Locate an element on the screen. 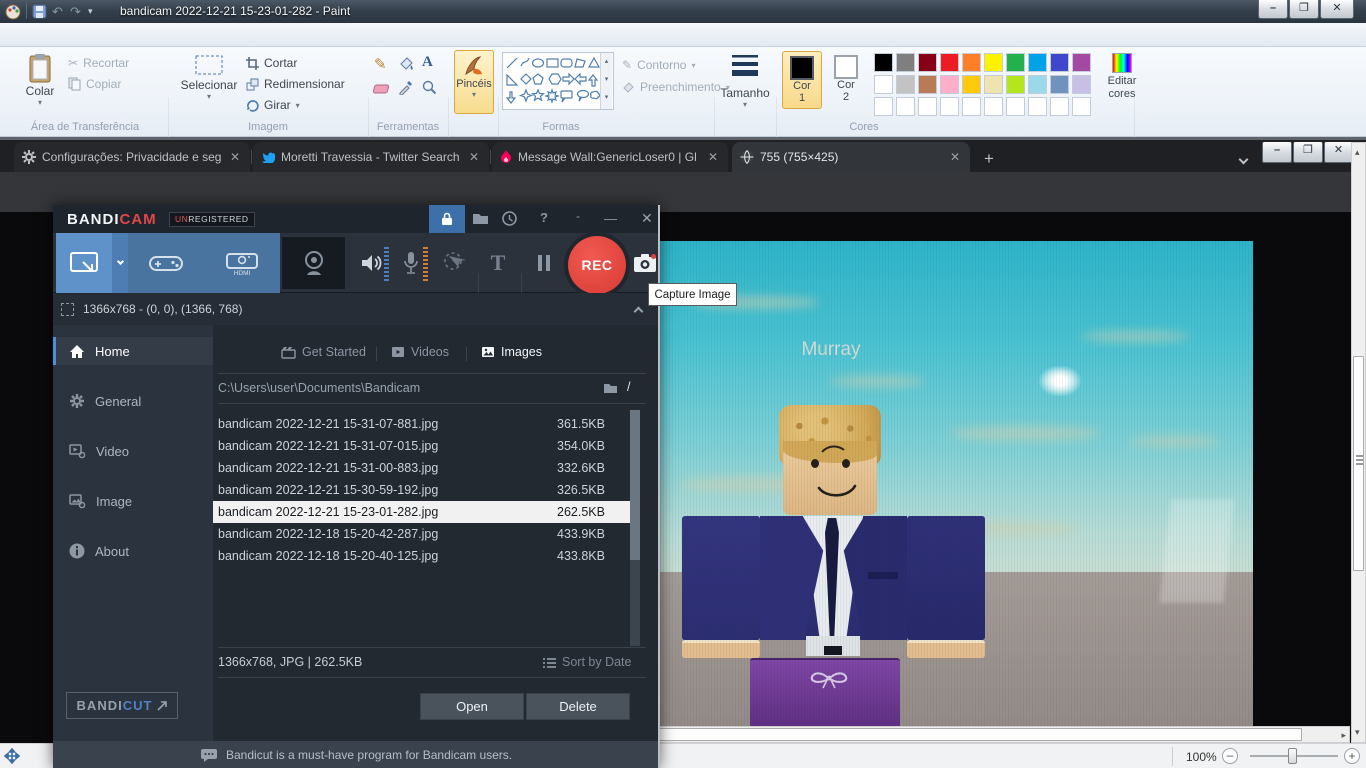 This screenshot has height=768, width=1366. scroll-right-arrow-icon: ▸ is located at coordinates (1343, 735).